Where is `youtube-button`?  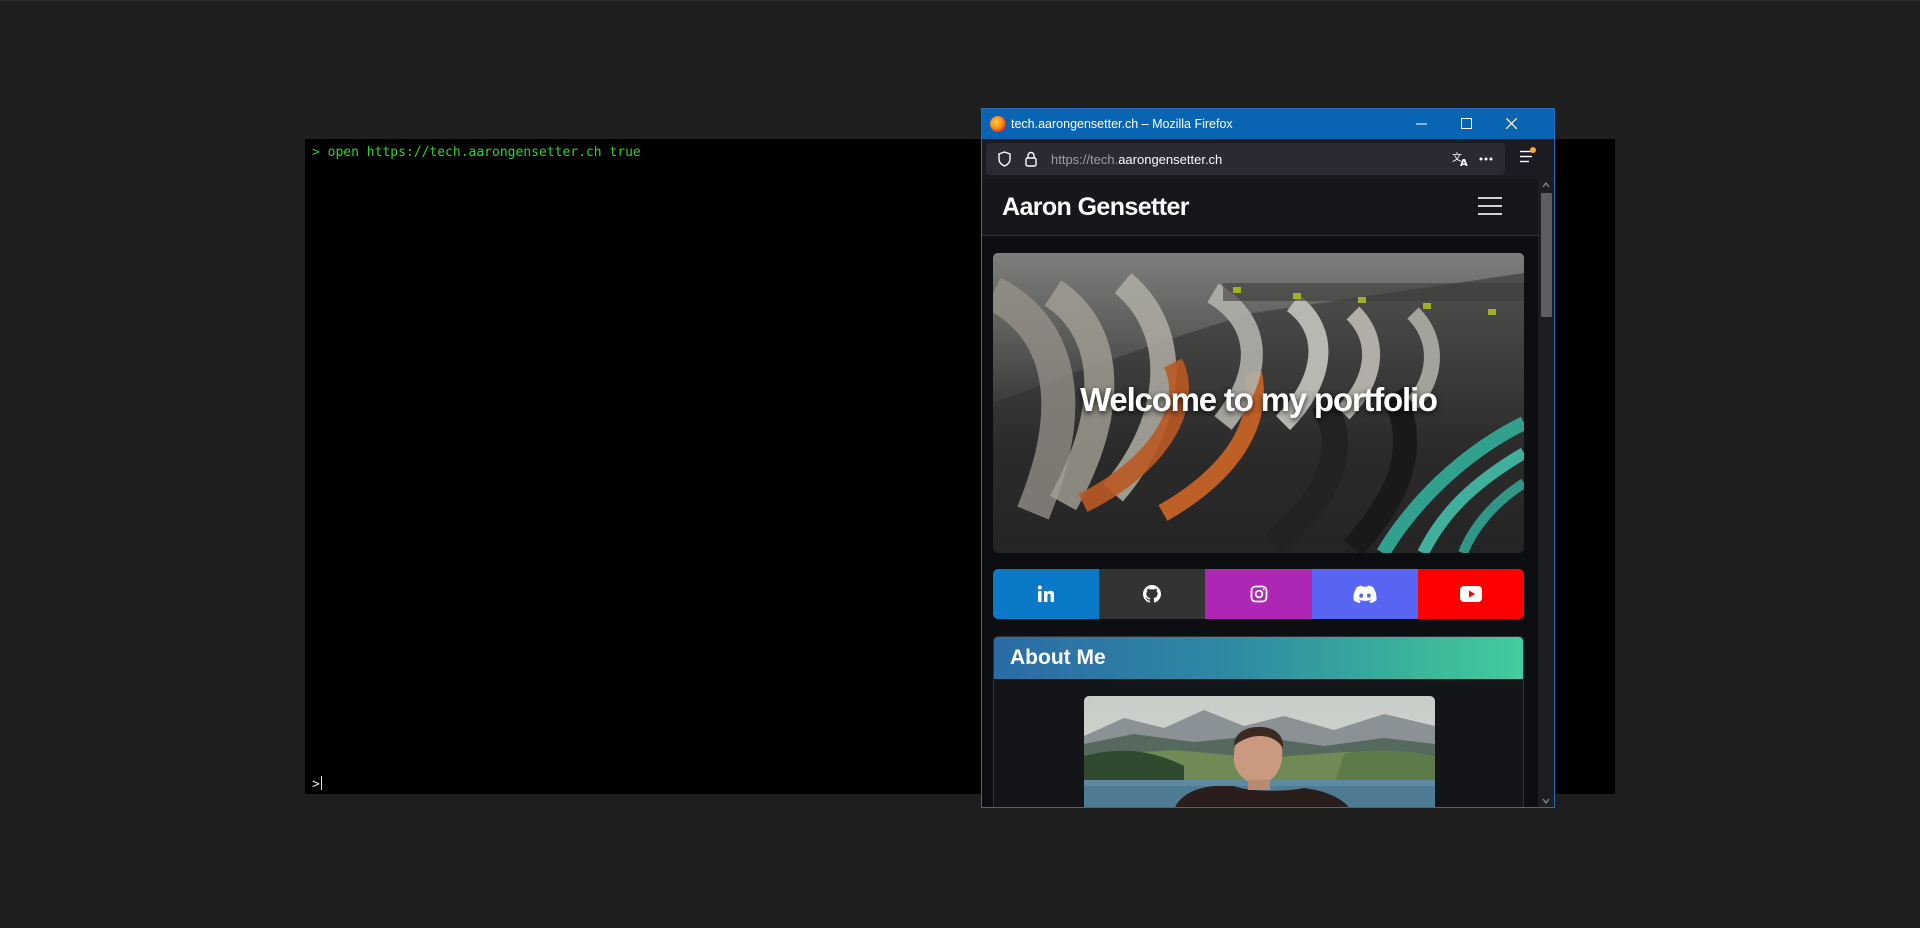 youtube-button is located at coordinates (1470, 594).